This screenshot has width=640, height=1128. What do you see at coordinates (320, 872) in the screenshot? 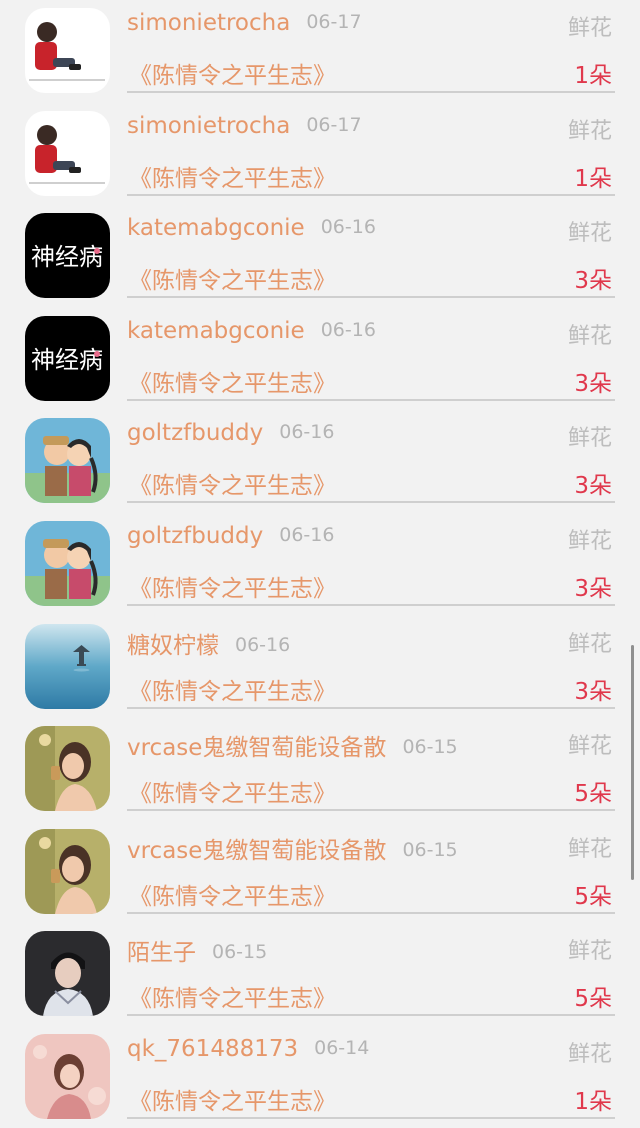
I see `list-item: vrcase鬼缴智萄能设备散 06-15 鲜花《陈情令之平生志》 5朵` at bounding box center [320, 872].